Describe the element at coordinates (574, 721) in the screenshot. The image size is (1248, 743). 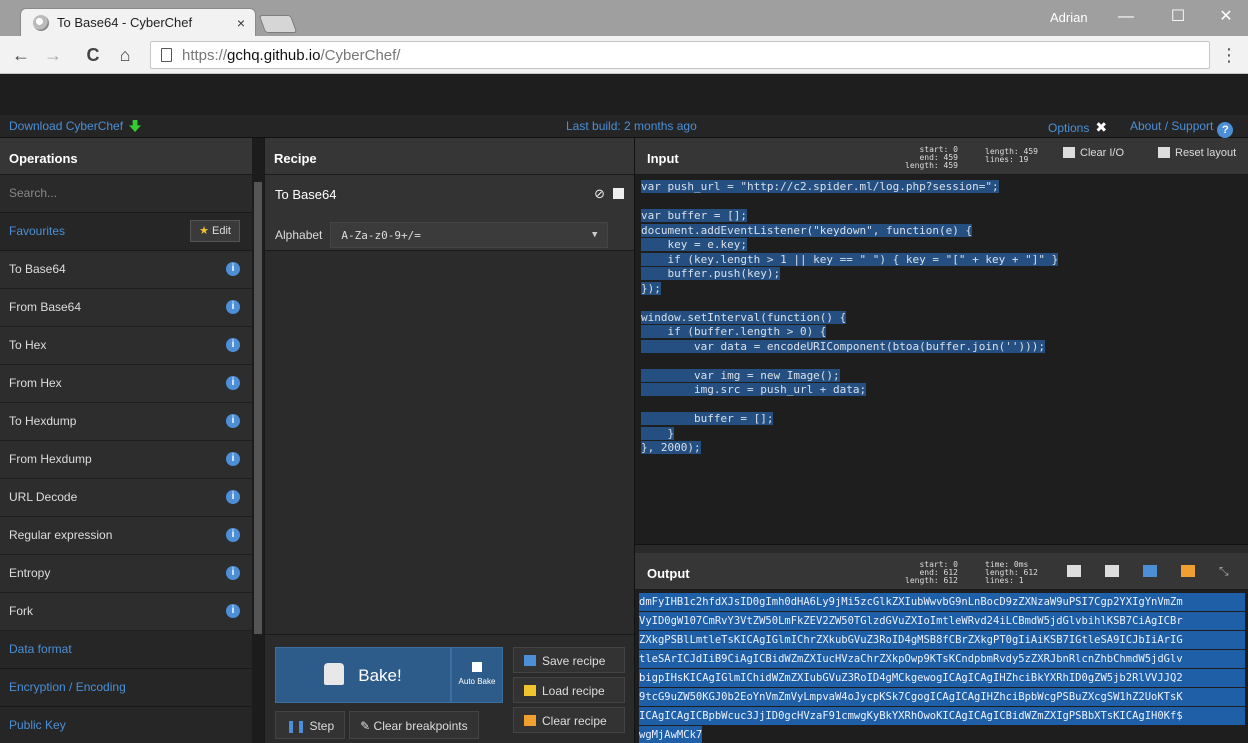
I see `clear-recipe-label: Clear recipe` at that location.